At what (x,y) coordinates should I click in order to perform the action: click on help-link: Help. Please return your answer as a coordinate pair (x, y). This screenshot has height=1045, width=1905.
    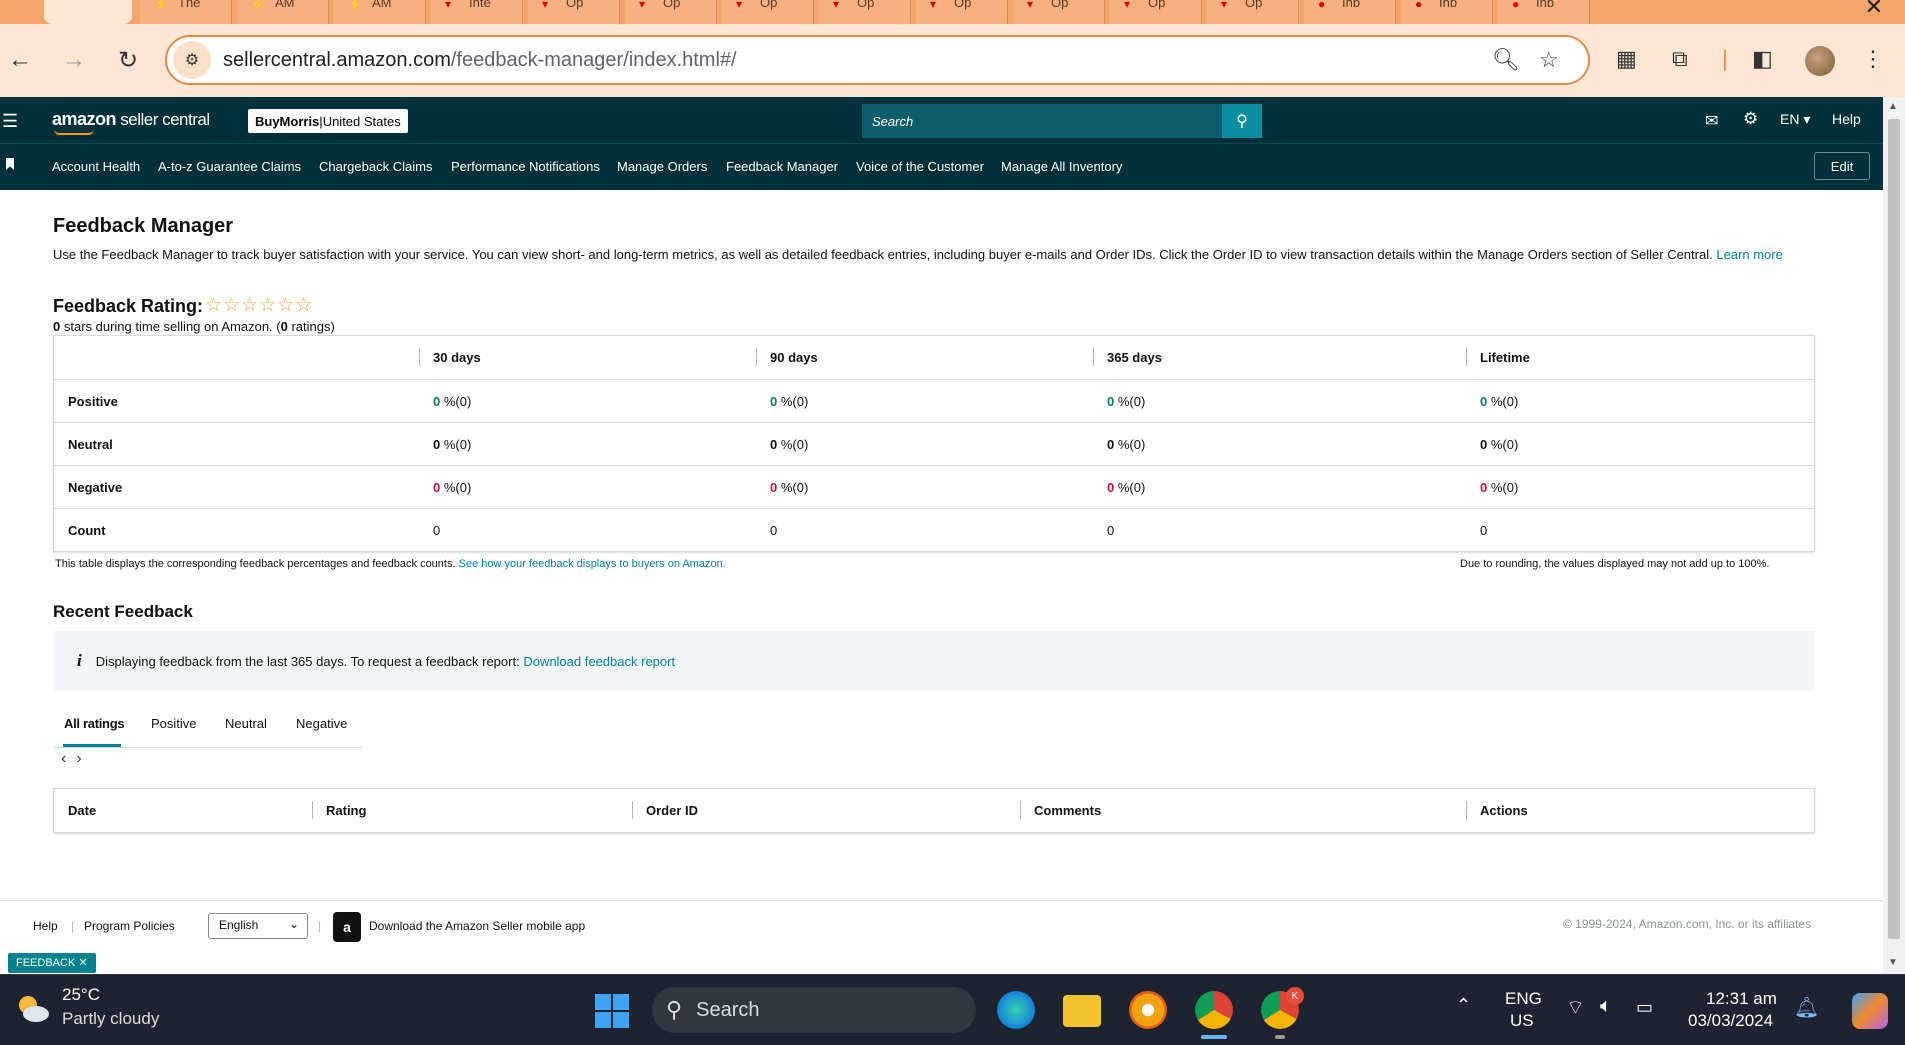
    Looking at the image, I should click on (1846, 119).